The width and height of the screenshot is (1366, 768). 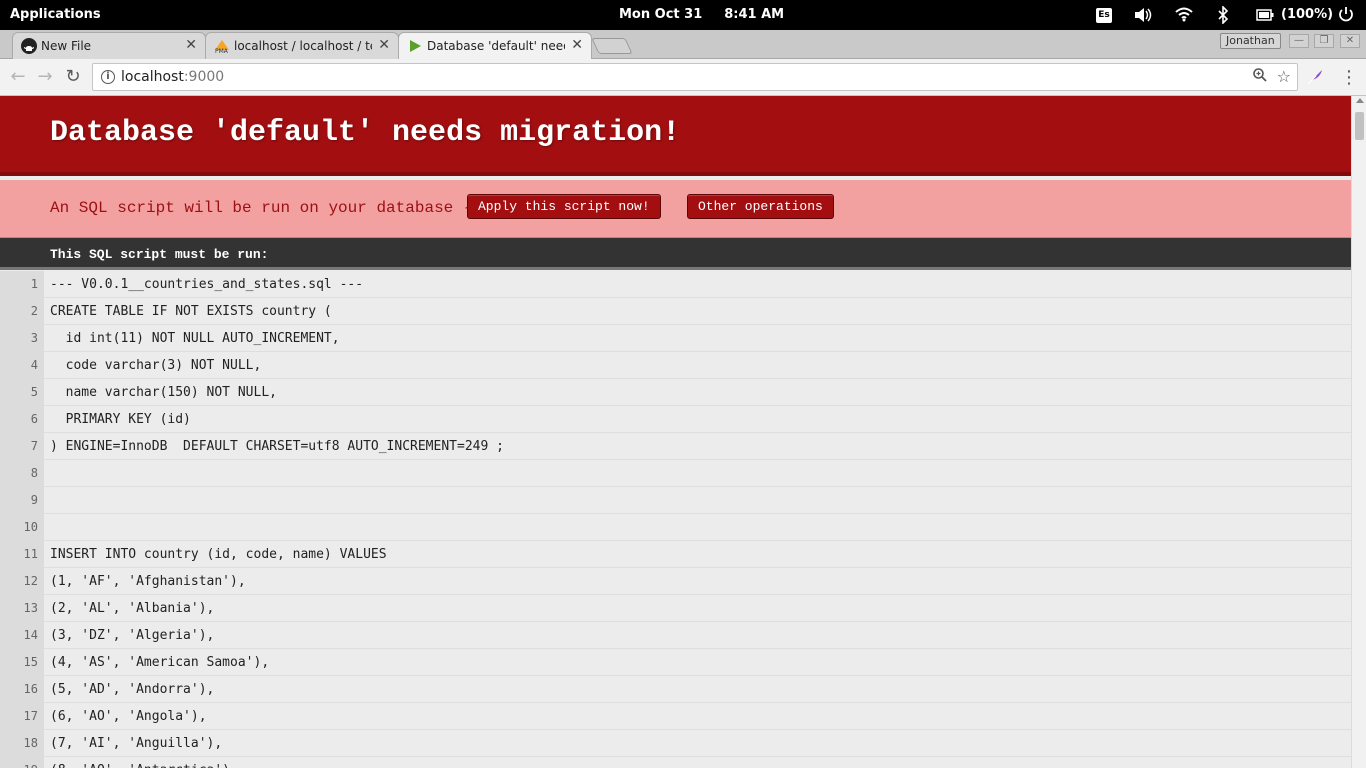 What do you see at coordinates (22, 419) in the screenshot?
I see `line-number: 6` at bounding box center [22, 419].